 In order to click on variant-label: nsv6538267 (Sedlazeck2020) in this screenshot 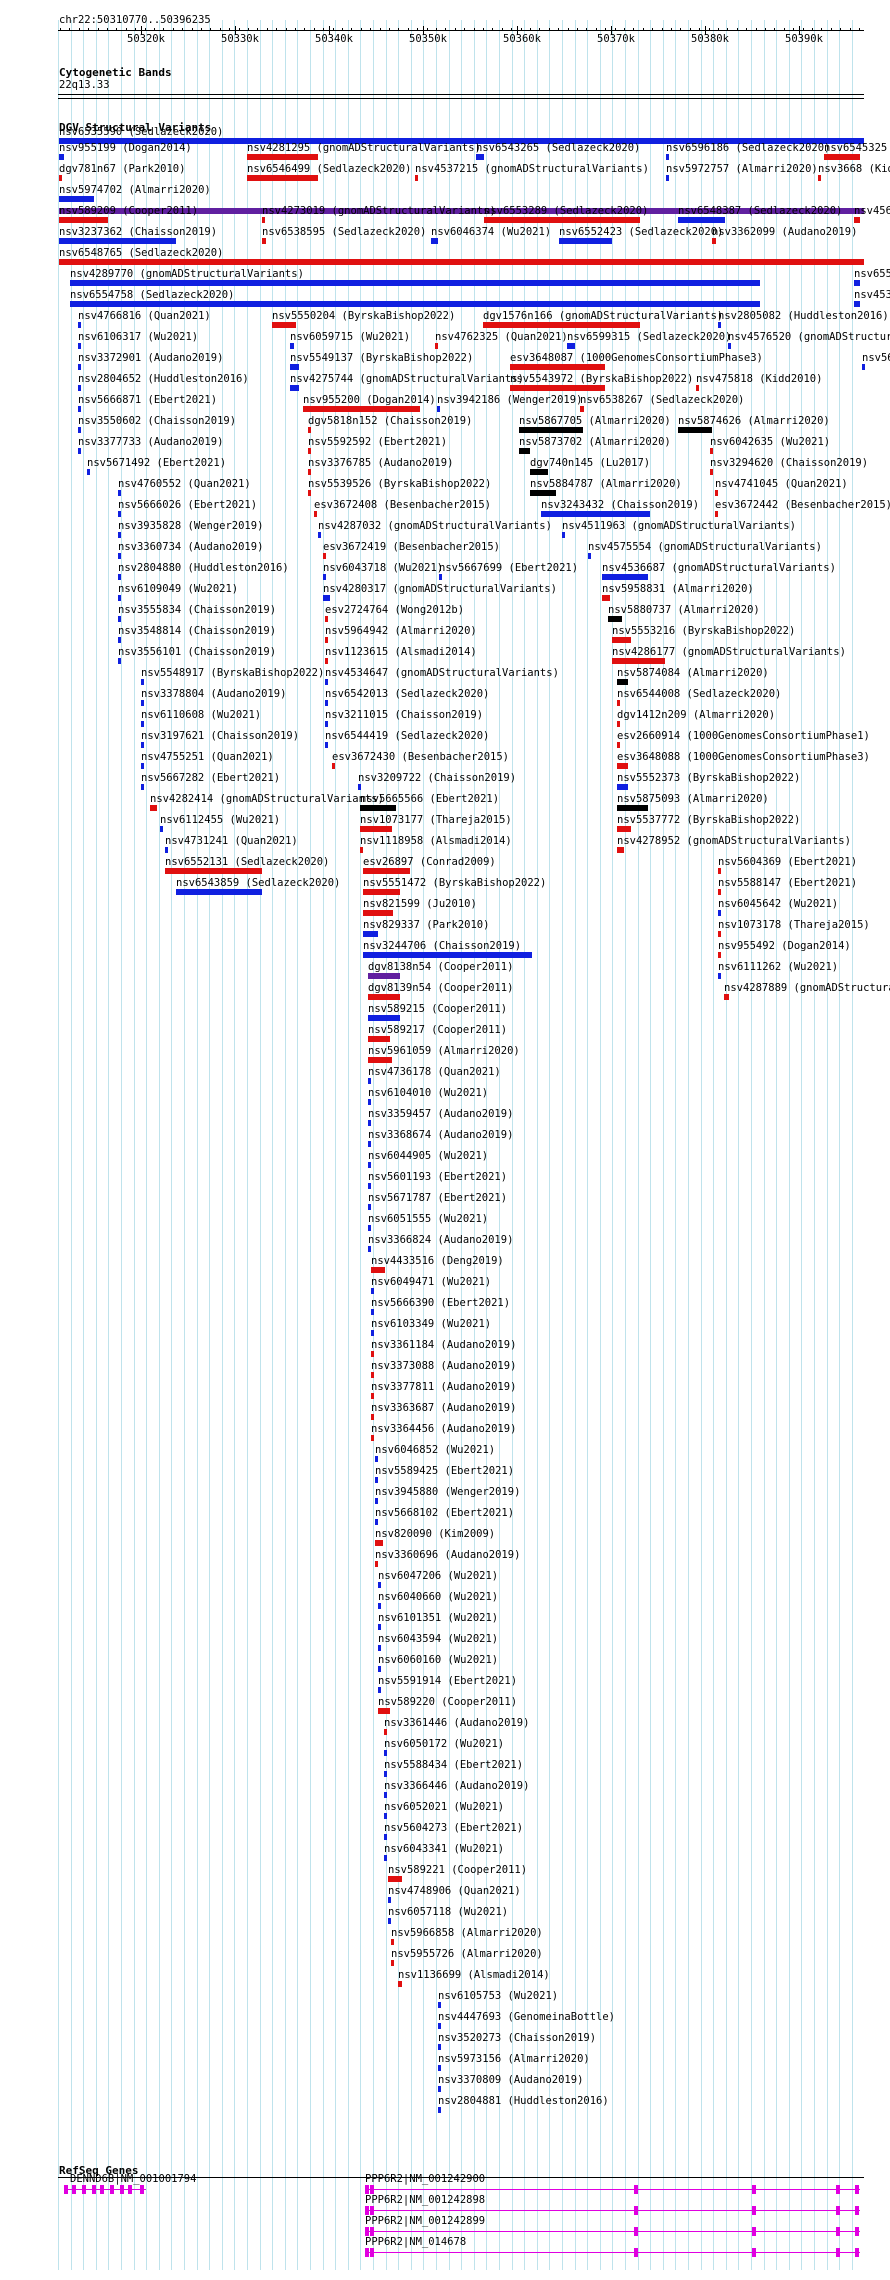, I will do `click(662, 400)`.